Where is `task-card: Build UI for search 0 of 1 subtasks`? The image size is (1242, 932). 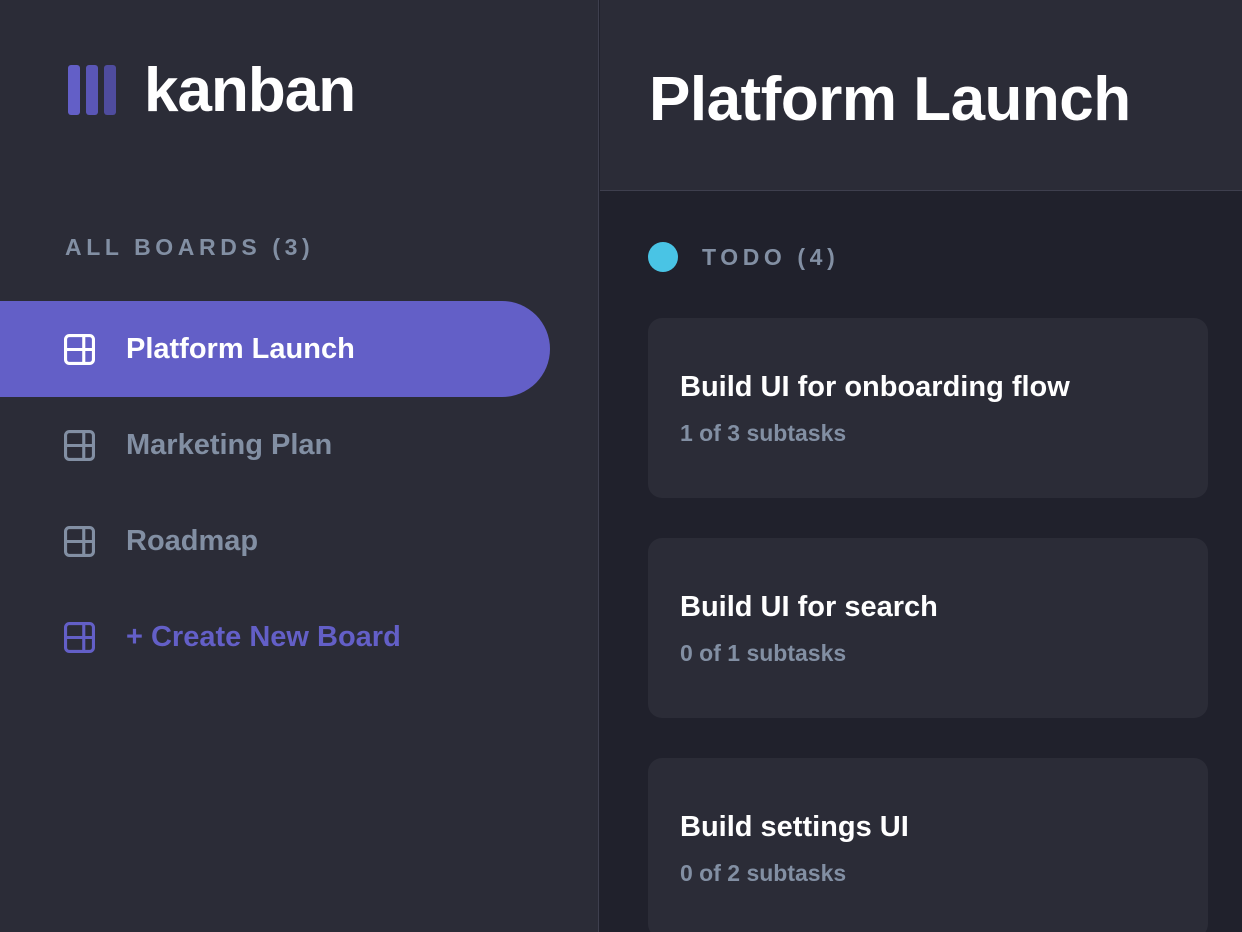
task-card: Build UI for search 0 of 1 subtasks is located at coordinates (928, 628).